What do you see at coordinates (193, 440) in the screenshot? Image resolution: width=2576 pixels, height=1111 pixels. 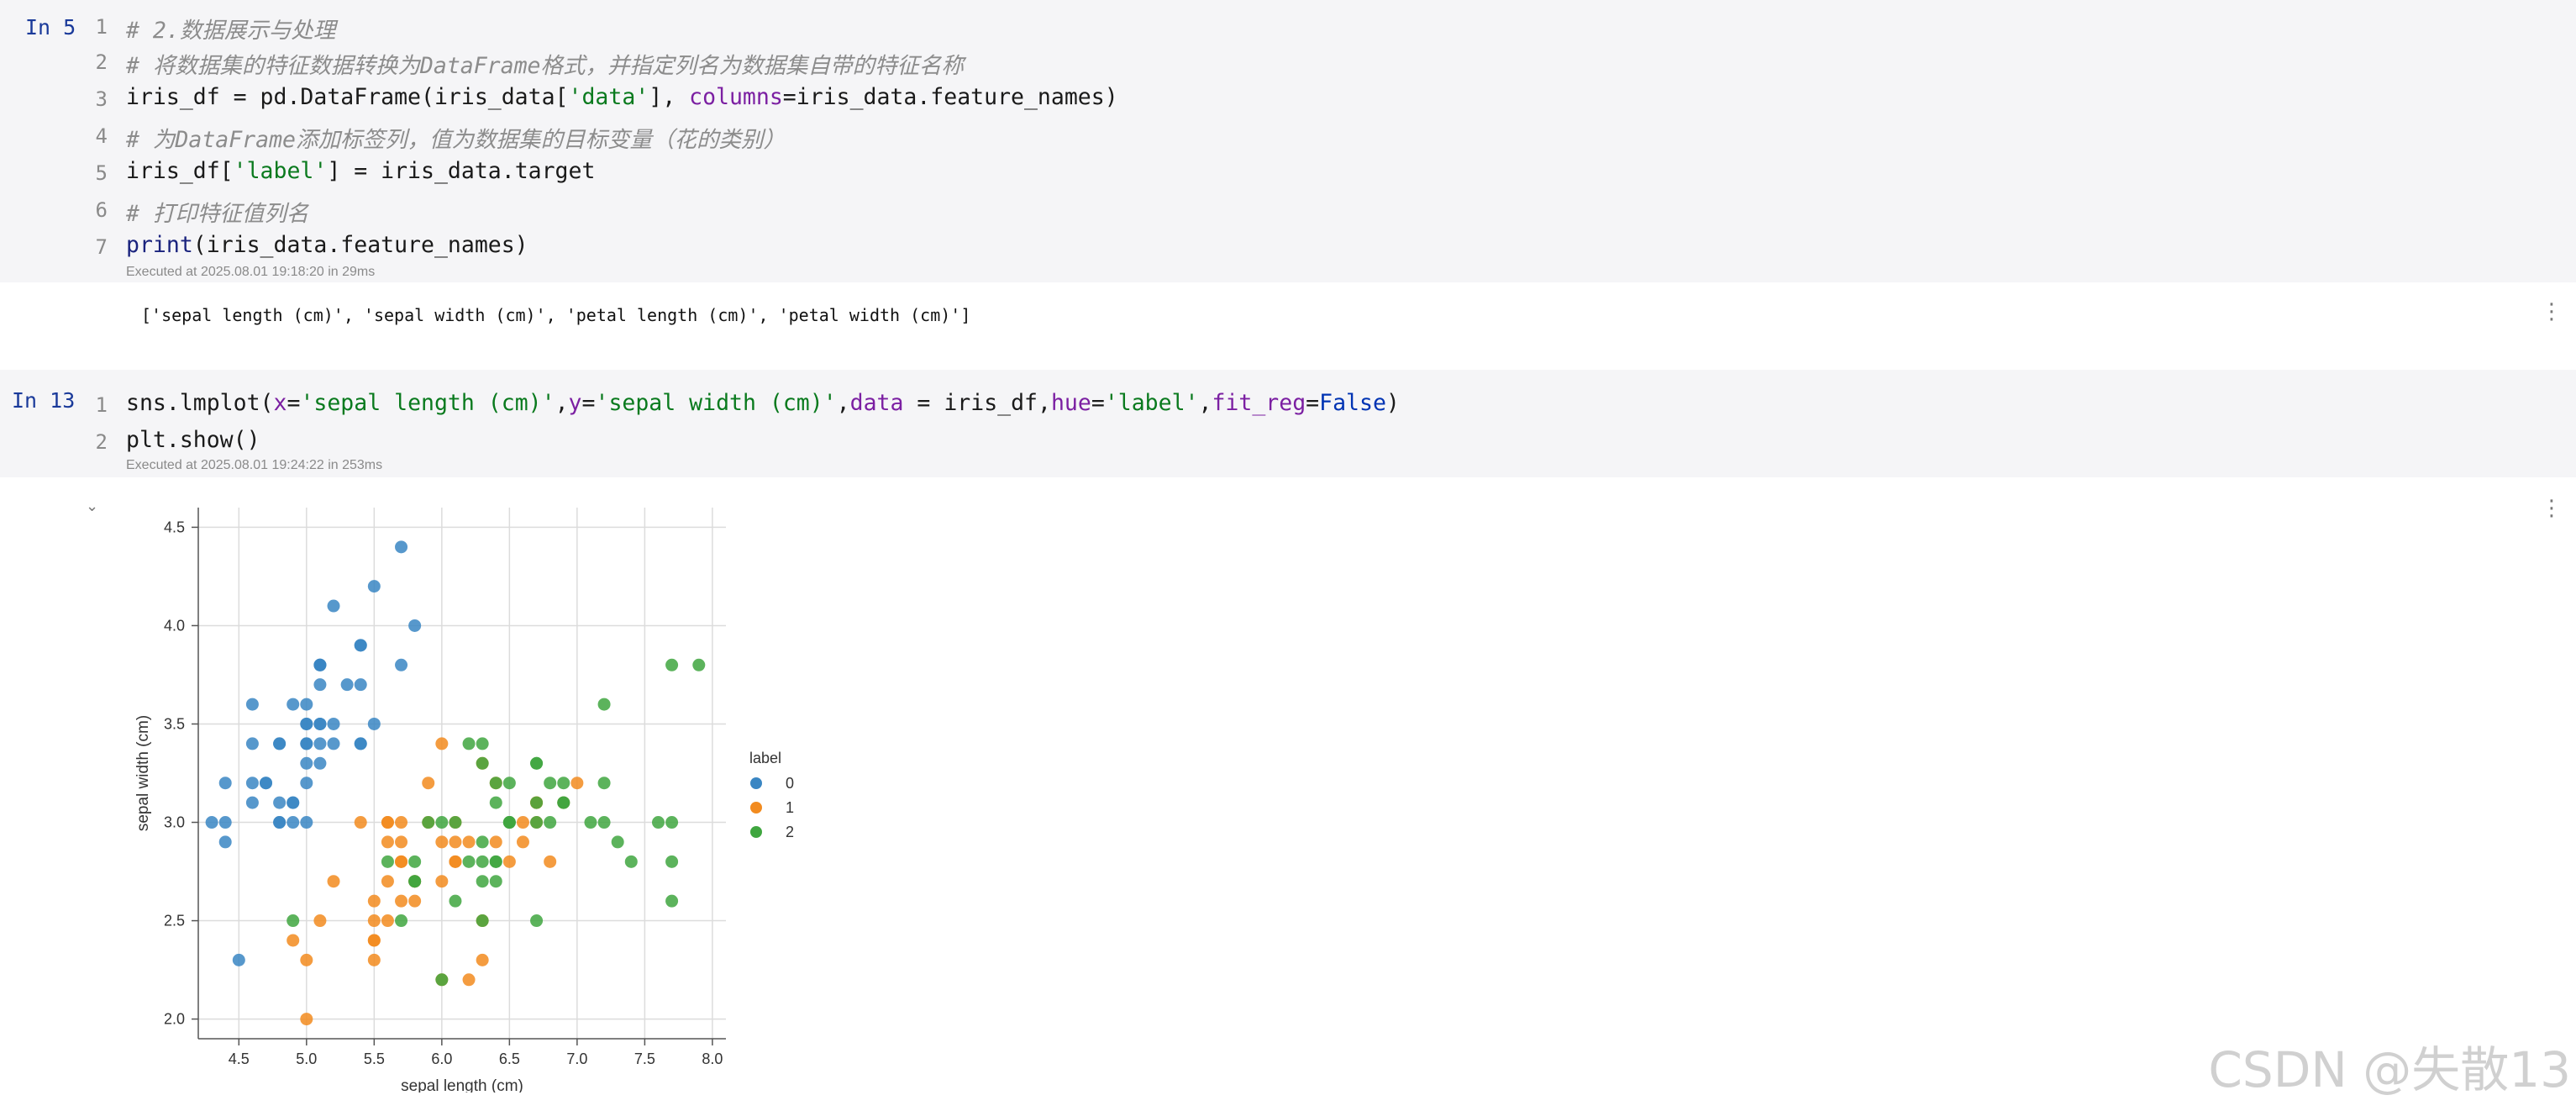 I see `code-line: plt.show()` at bounding box center [193, 440].